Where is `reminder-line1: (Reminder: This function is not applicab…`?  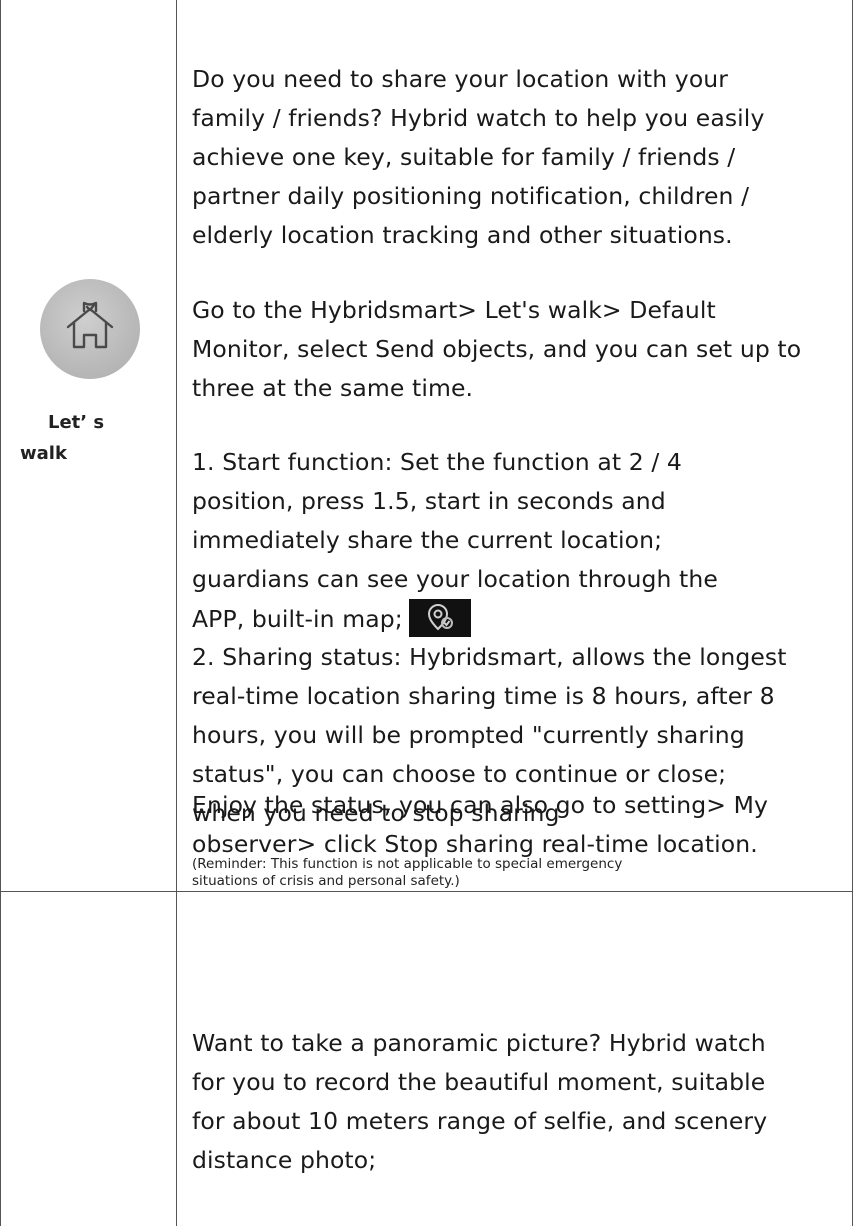
reminder-line1: (Reminder: This function is not applicab… is located at coordinates (407, 864).